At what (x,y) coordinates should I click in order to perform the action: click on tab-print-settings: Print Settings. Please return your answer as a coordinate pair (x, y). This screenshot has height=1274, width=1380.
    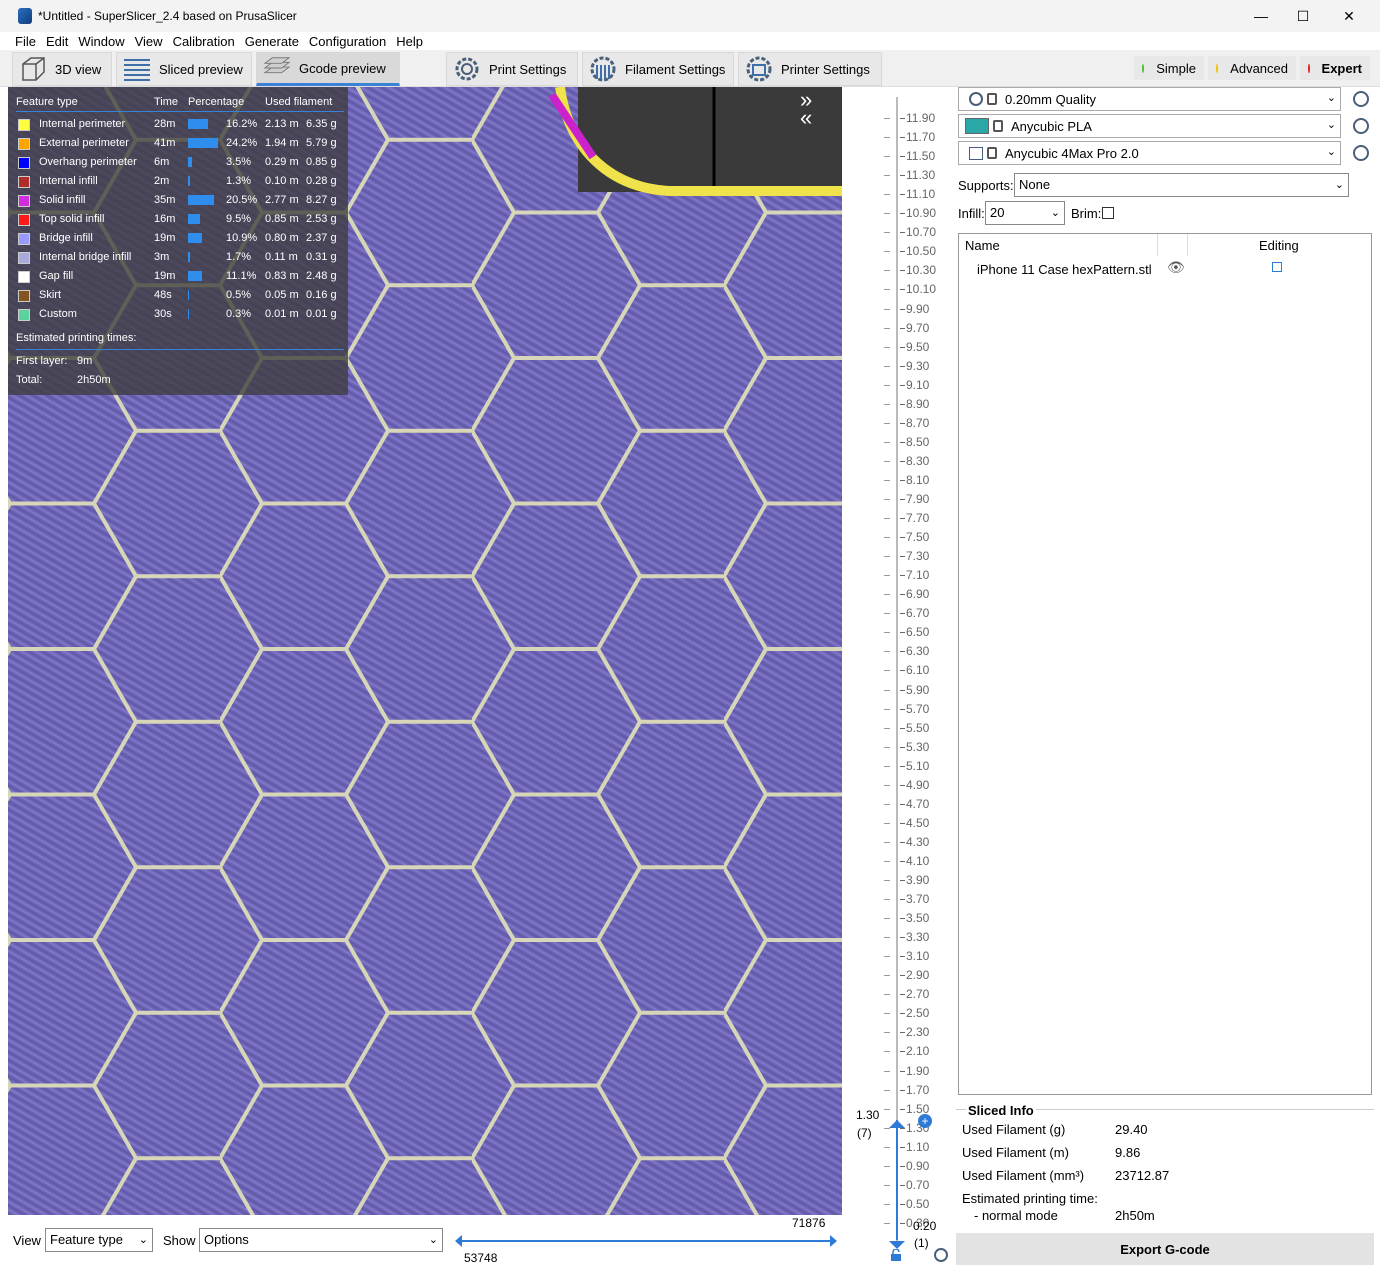
    Looking at the image, I should click on (512, 69).